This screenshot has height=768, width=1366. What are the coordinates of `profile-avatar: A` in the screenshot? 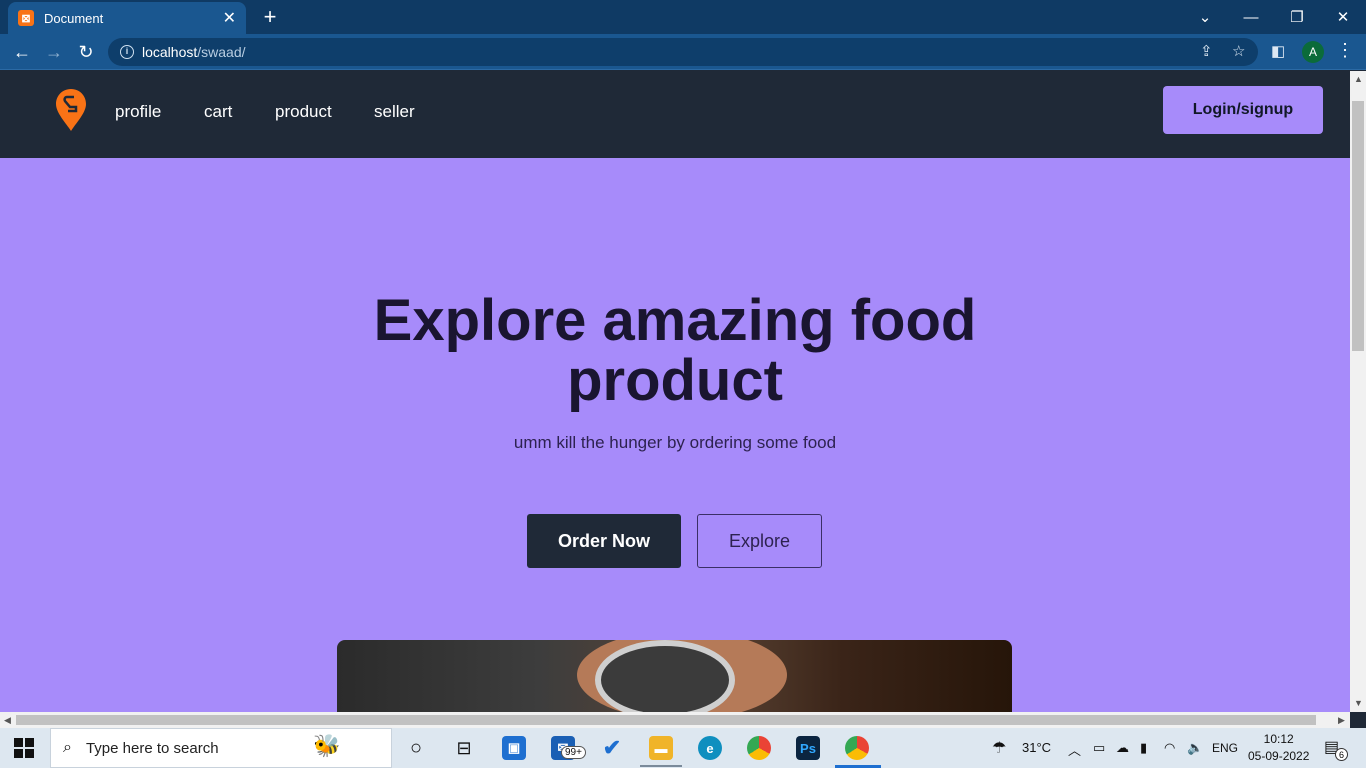 It's located at (1313, 52).